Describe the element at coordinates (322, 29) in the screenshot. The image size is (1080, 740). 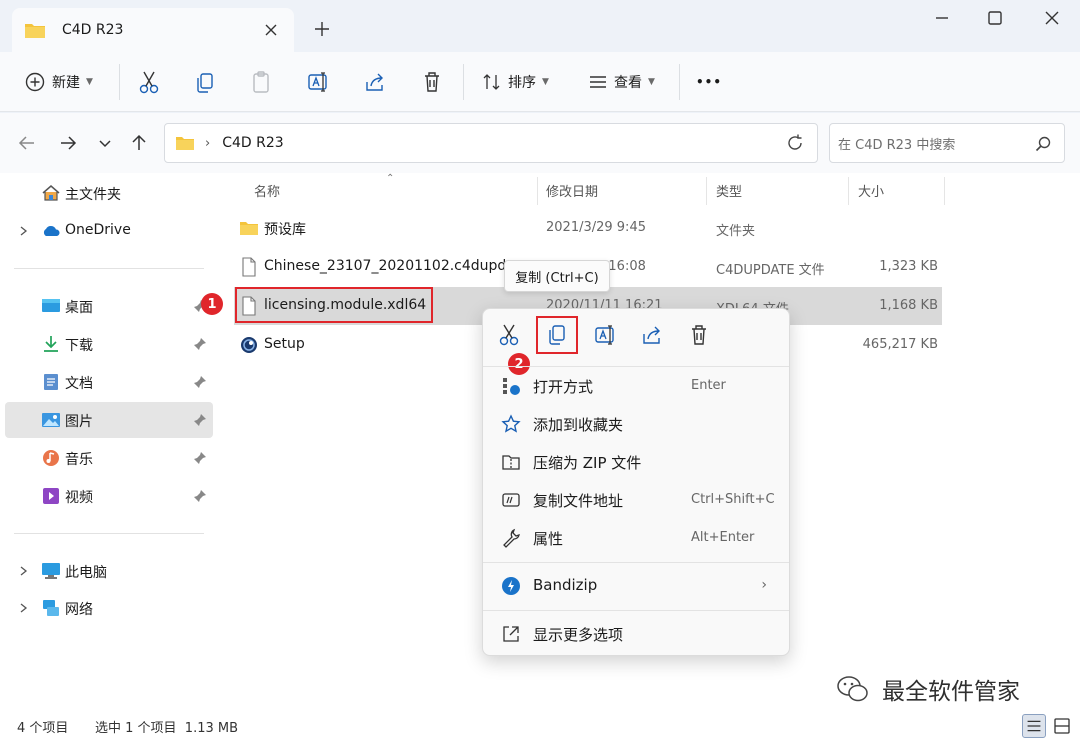
I see `new-tab-icon` at that location.